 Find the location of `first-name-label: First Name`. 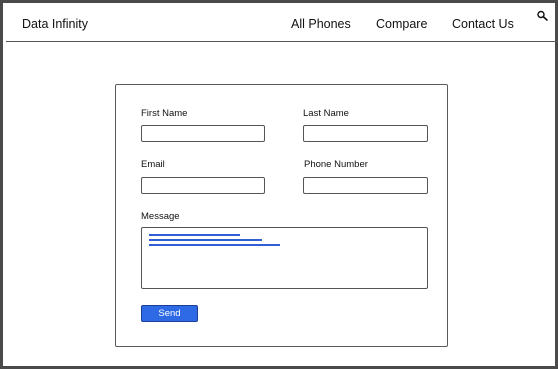

first-name-label: First Name is located at coordinates (164, 113).